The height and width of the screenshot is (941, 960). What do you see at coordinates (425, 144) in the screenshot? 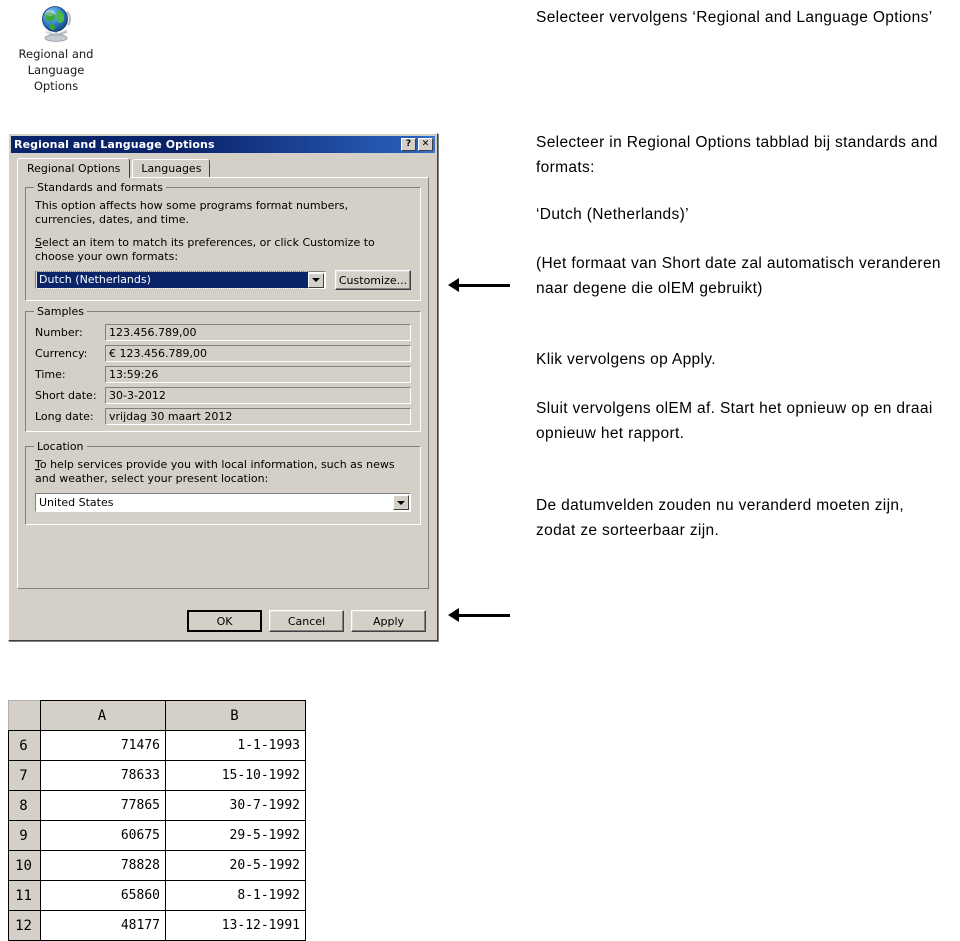
I see `close-button: ✕` at bounding box center [425, 144].